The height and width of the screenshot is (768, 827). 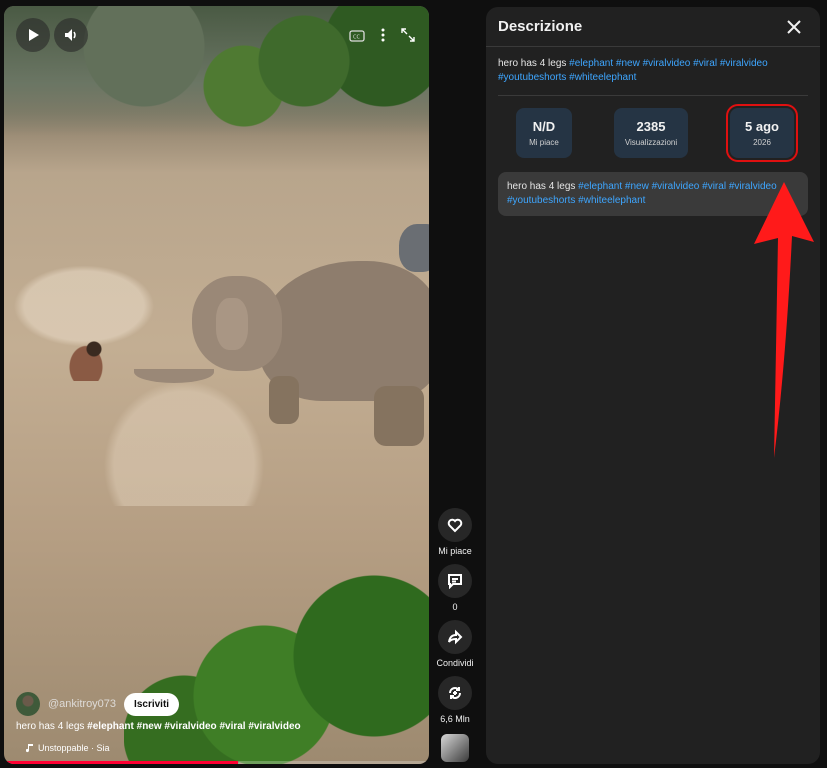 I want to click on share-action: Condividi, so click(x=455, y=644).